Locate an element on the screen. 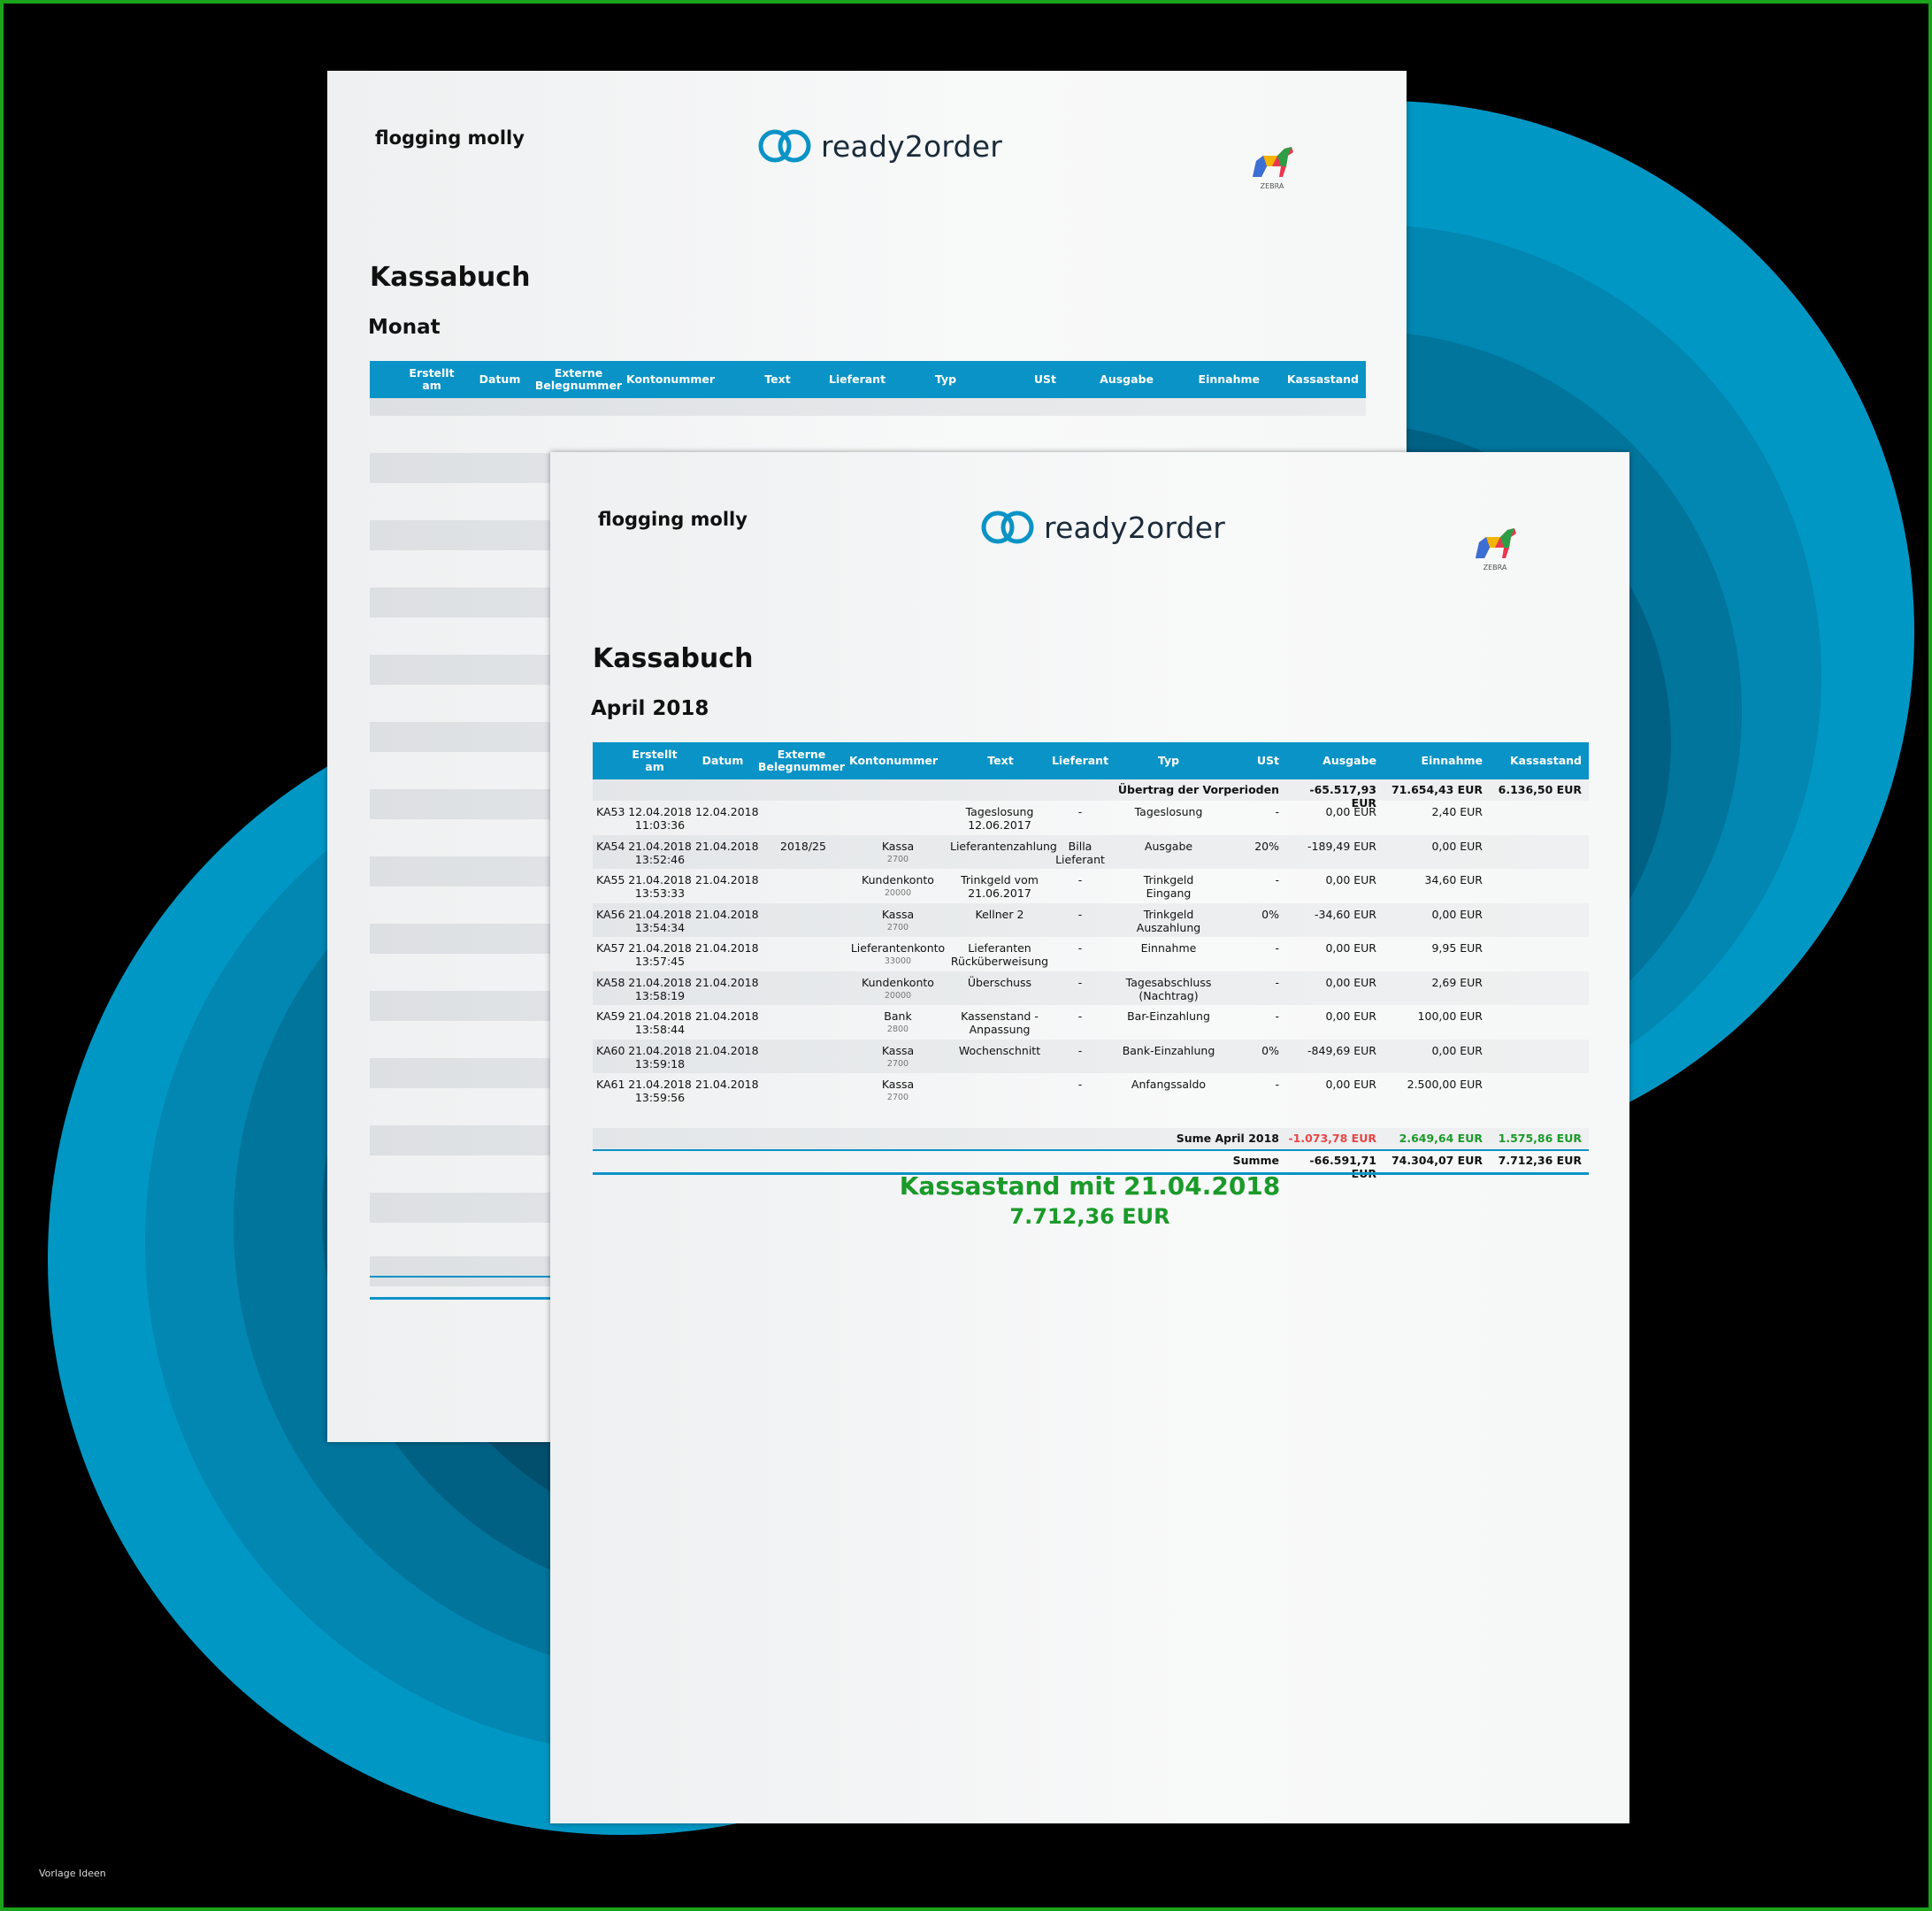 The height and width of the screenshot is (1911, 1932). cell-typ: Trinkgeld Eingang is located at coordinates (1168, 886).